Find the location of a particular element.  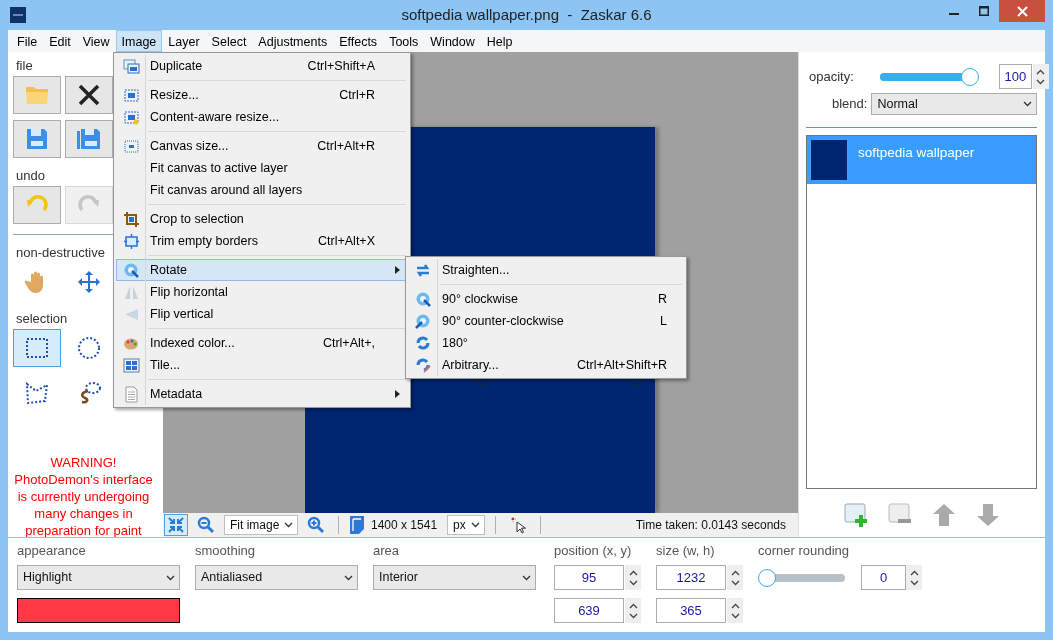

menu-item: Rotate is located at coordinates (262, 270).